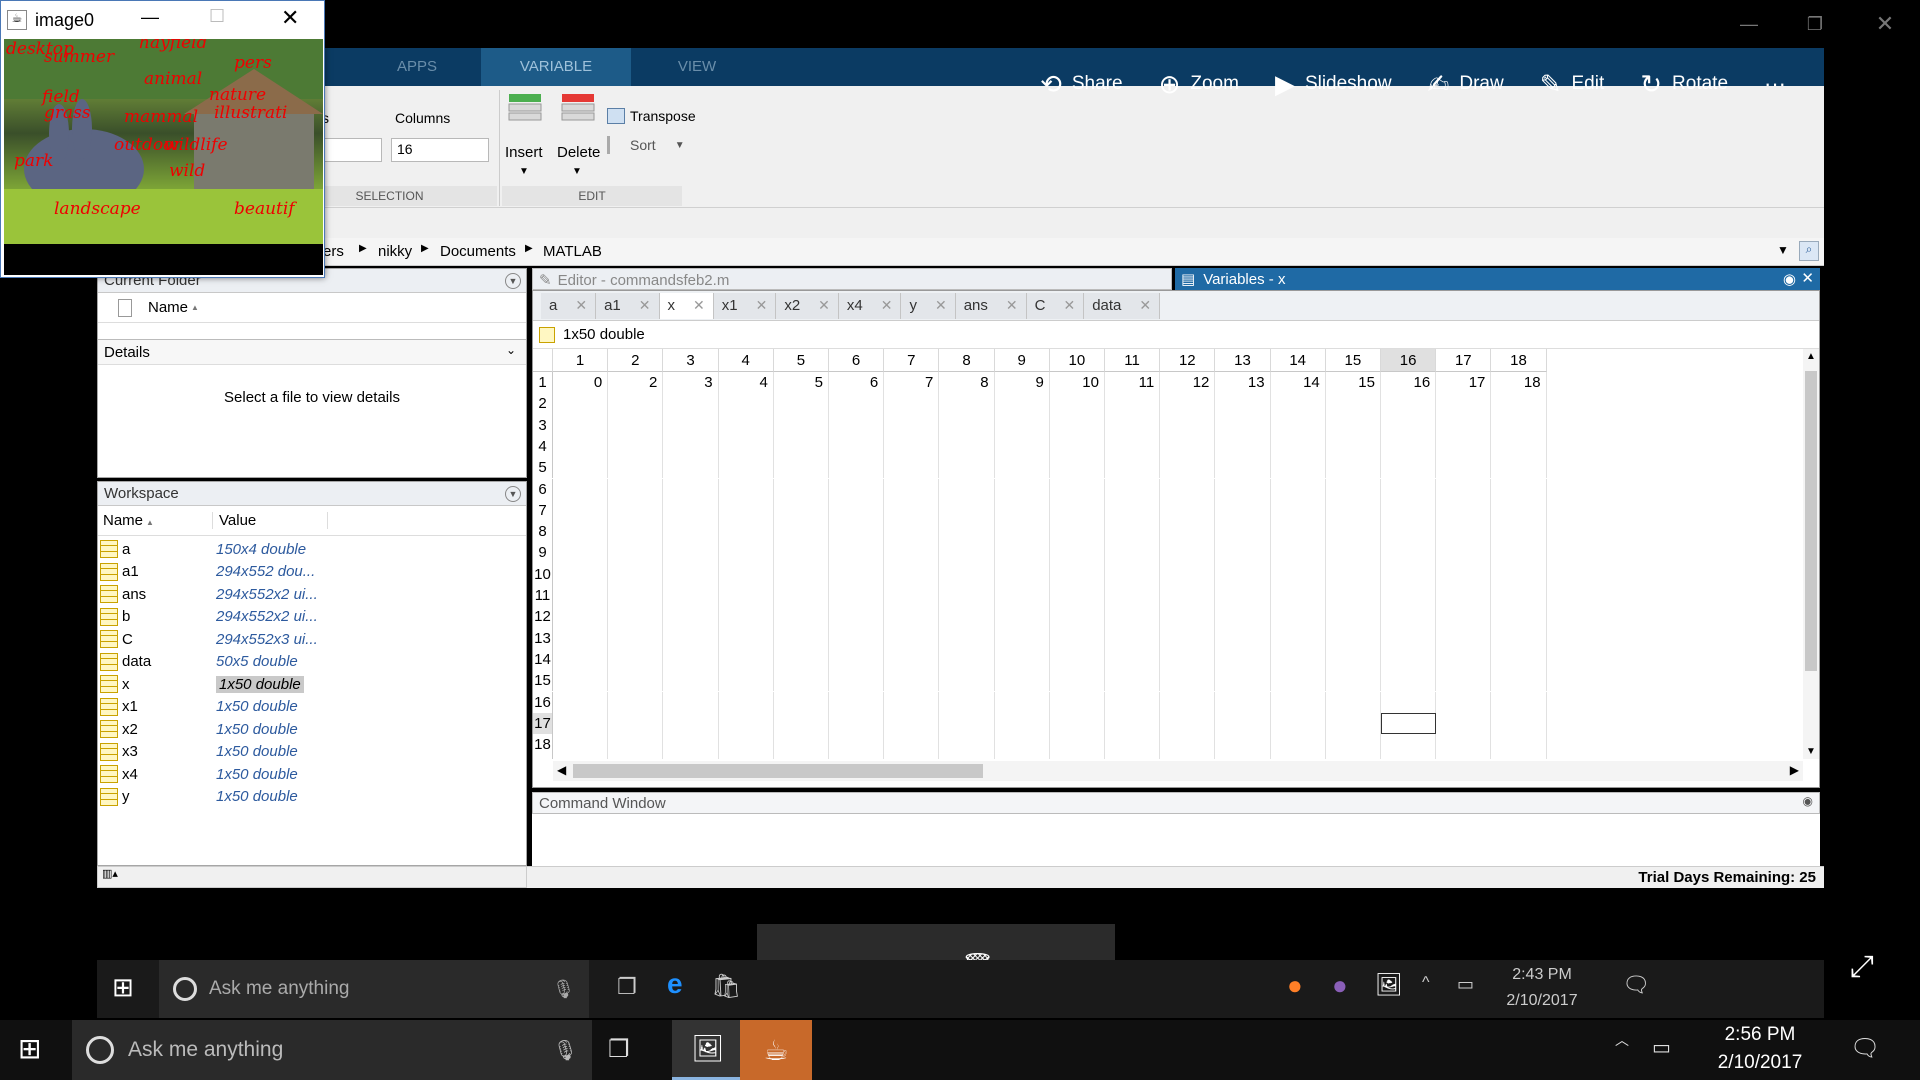 Image resolution: width=1920 pixels, height=1080 pixels. Describe the element at coordinates (991, 305) in the screenshot. I see `variable-tab: ans ✕` at that location.